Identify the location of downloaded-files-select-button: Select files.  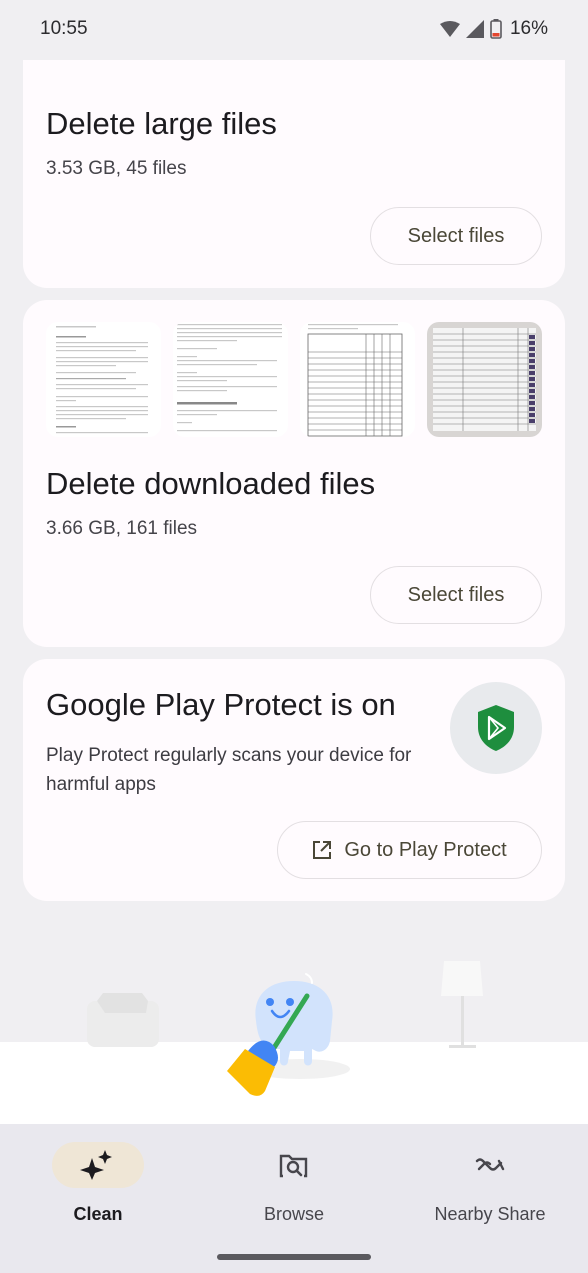
(456, 595).